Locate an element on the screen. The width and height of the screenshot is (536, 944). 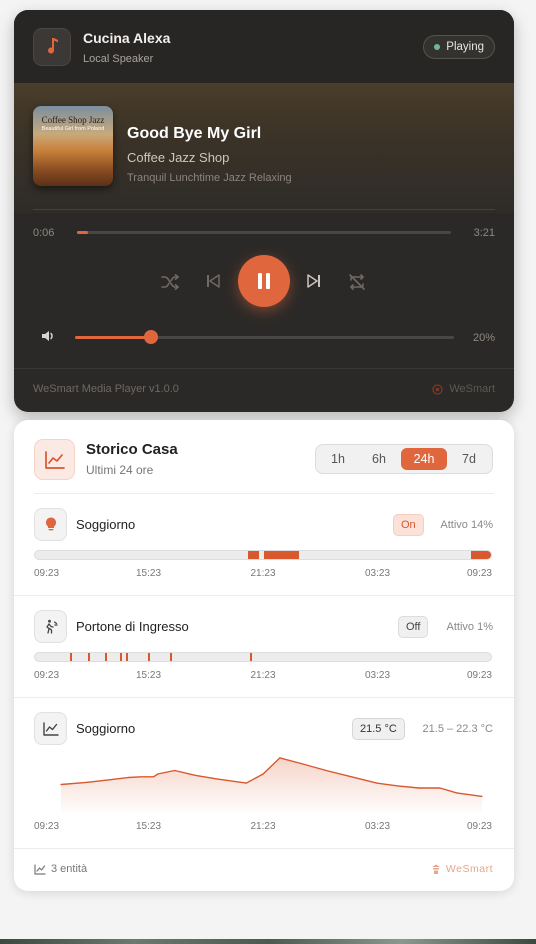
history-subtitle: Ultimi 24 ore is located at coordinates (120, 470).